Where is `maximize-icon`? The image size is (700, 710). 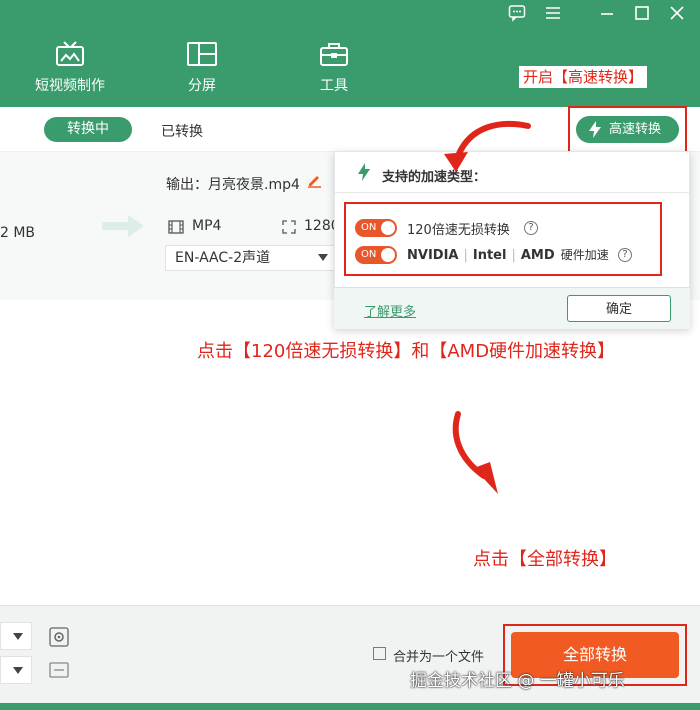
maximize-icon is located at coordinates (642, 13).